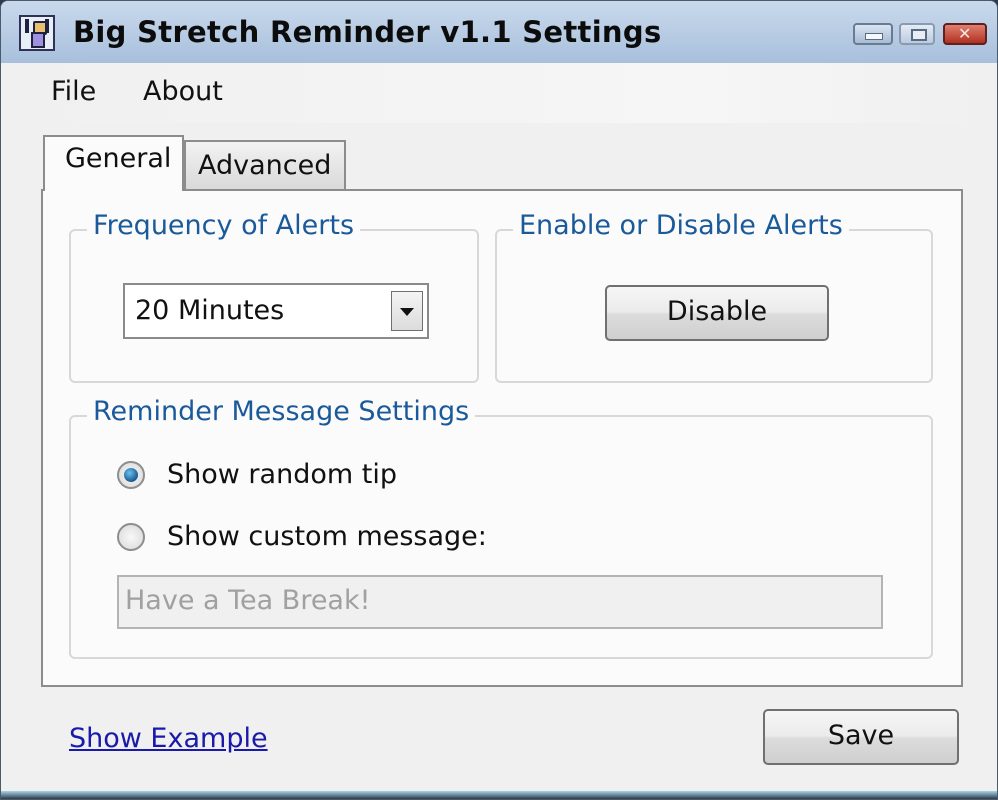 This screenshot has height=800, width=998. Describe the element at coordinates (681, 225) in the screenshot. I see `enable-group-label: Enable or Disable Alerts` at that location.